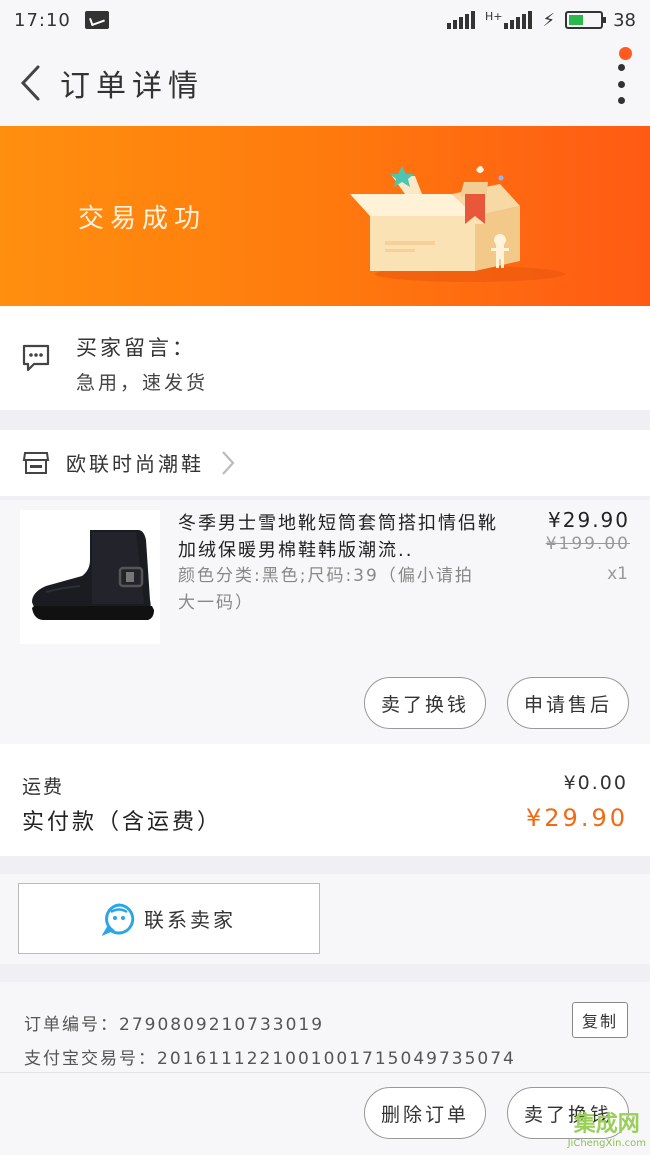  What do you see at coordinates (228, 463) in the screenshot?
I see `chevron-right-icon` at bounding box center [228, 463].